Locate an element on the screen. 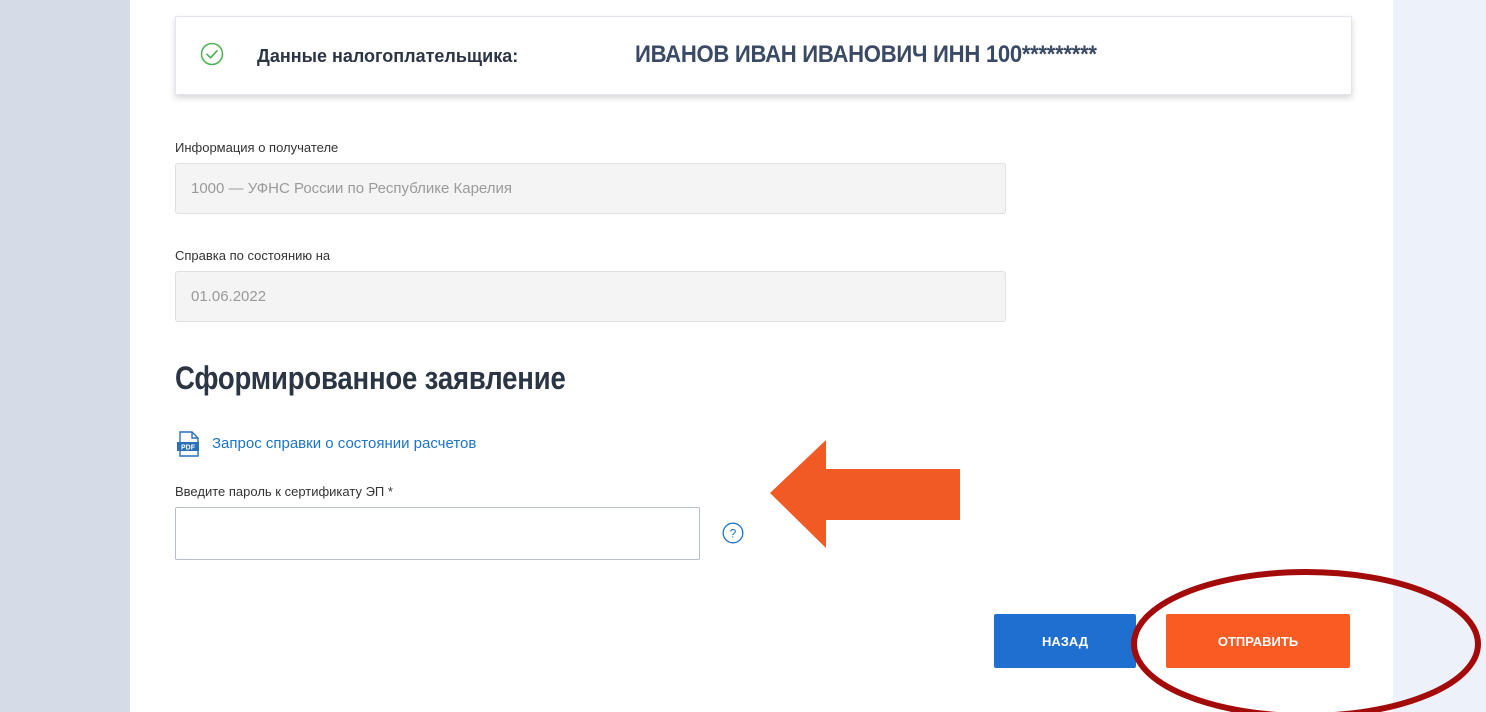 This screenshot has height=712, width=1486. recipient-field: 1000 — УФНС России по Республике Карелия is located at coordinates (590, 188).